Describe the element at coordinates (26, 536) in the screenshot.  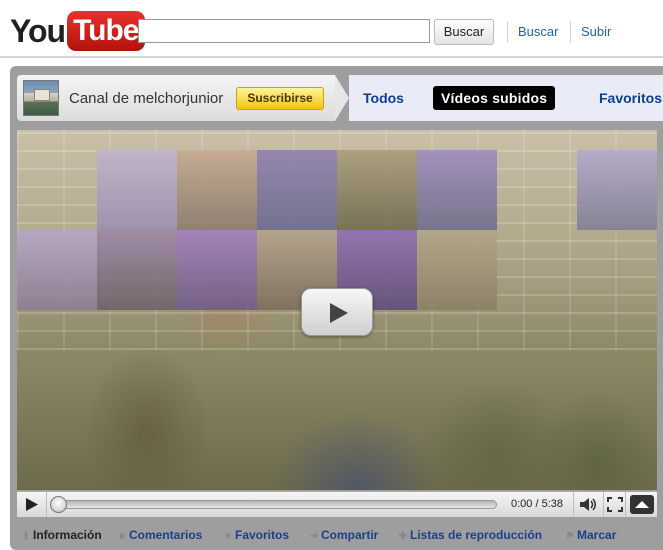
I see `info-icon: ℹ` at that location.